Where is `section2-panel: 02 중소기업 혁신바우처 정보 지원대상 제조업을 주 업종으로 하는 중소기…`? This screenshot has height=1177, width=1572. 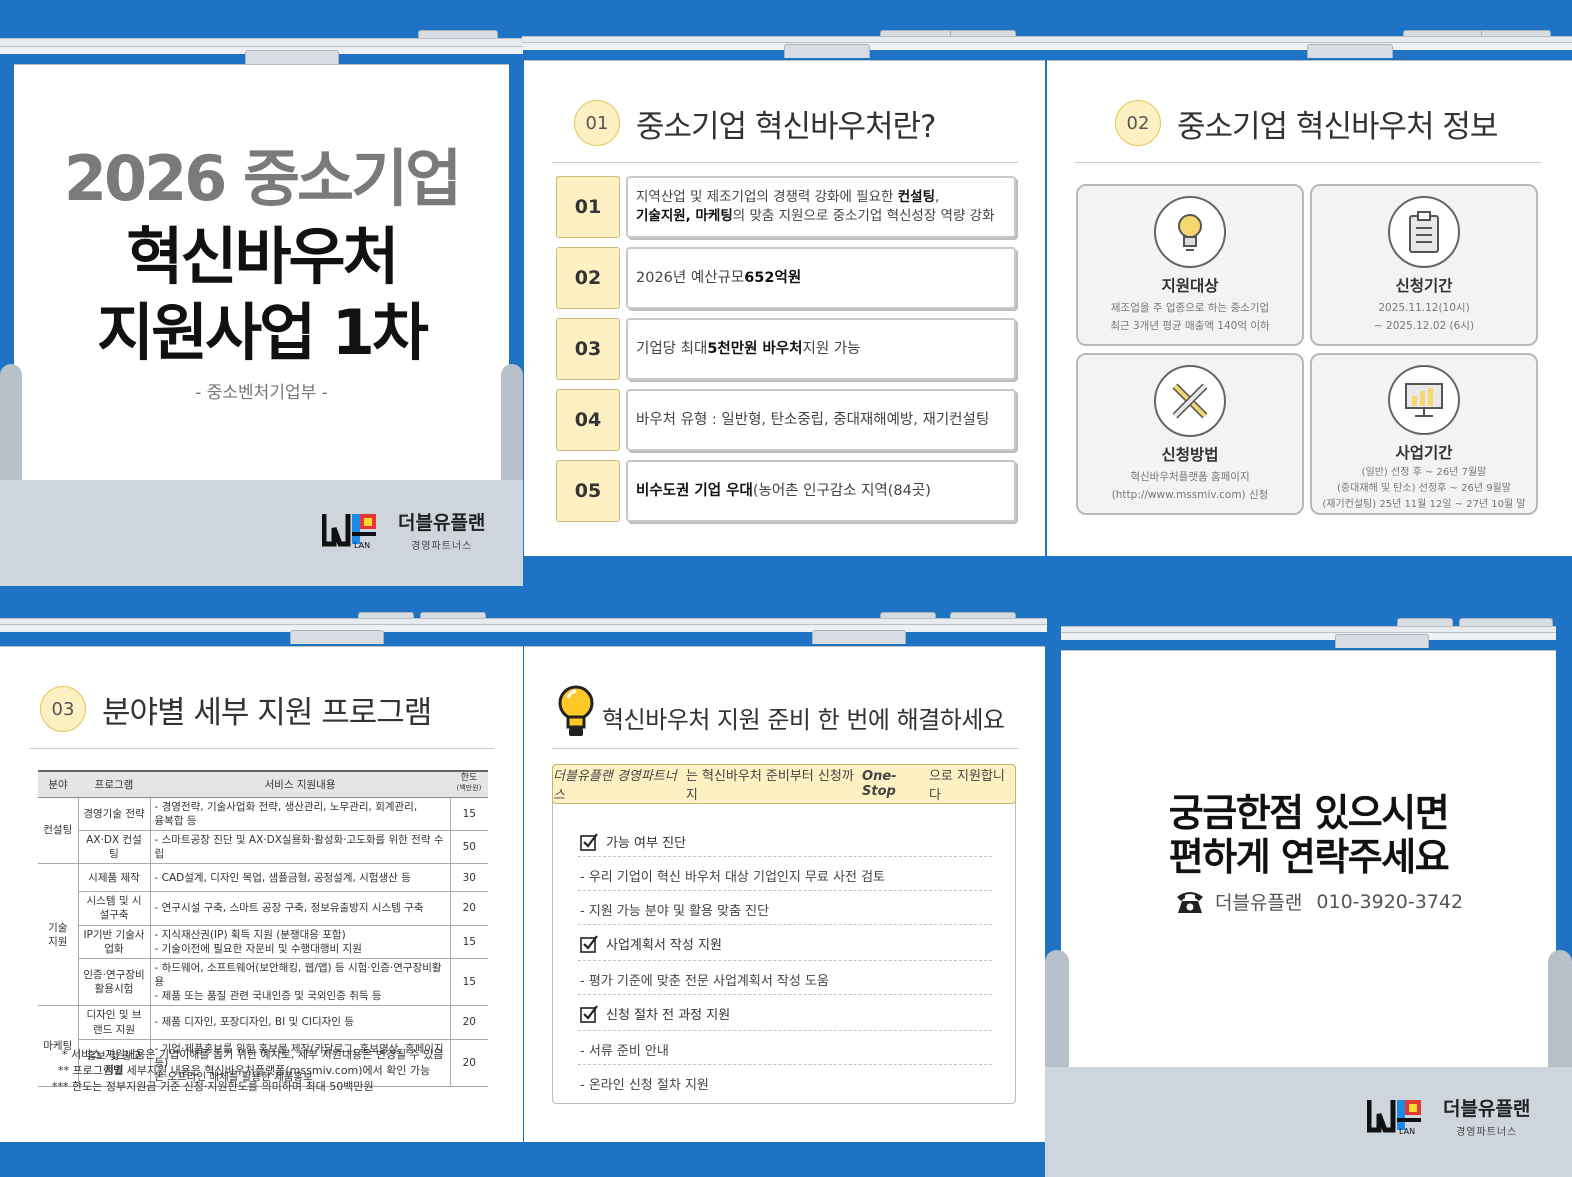
section2-panel: 02 중소기업 혁신바우처 정보 지원대상 제조업을 주 업종으로 하는 중소기… is located at coordinates (1308, 293).